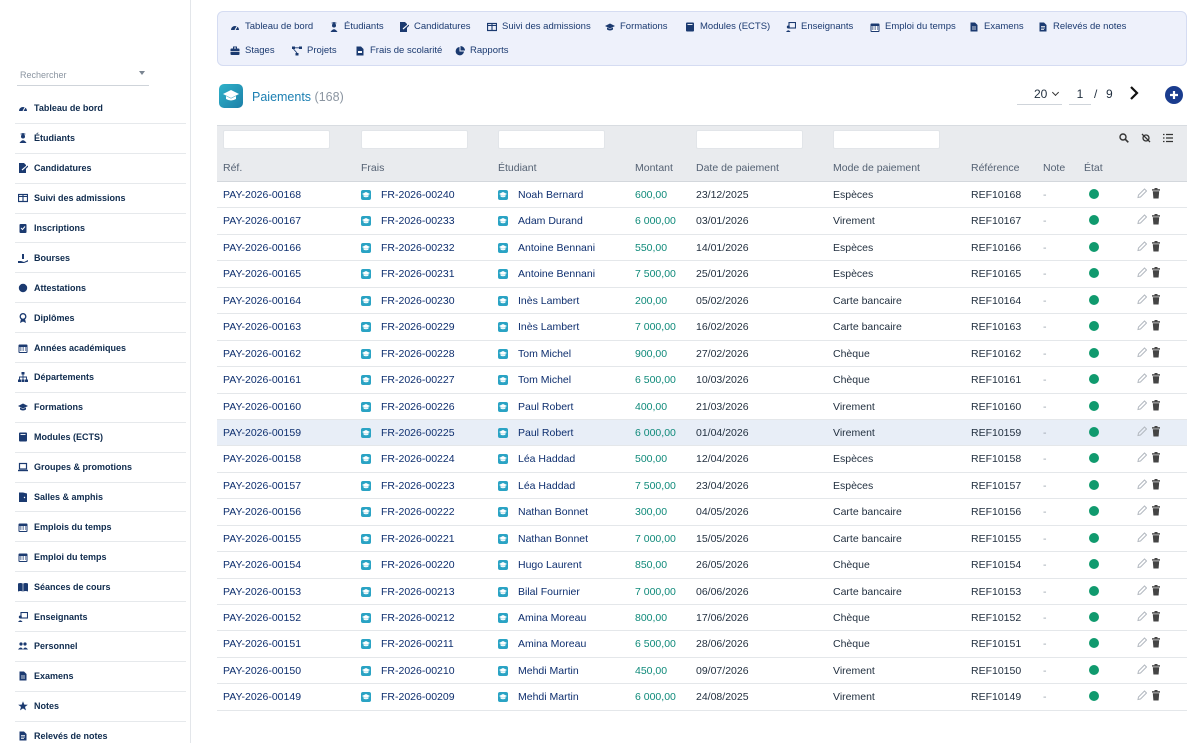  I want to click on list-icon, so click(1168, 138).